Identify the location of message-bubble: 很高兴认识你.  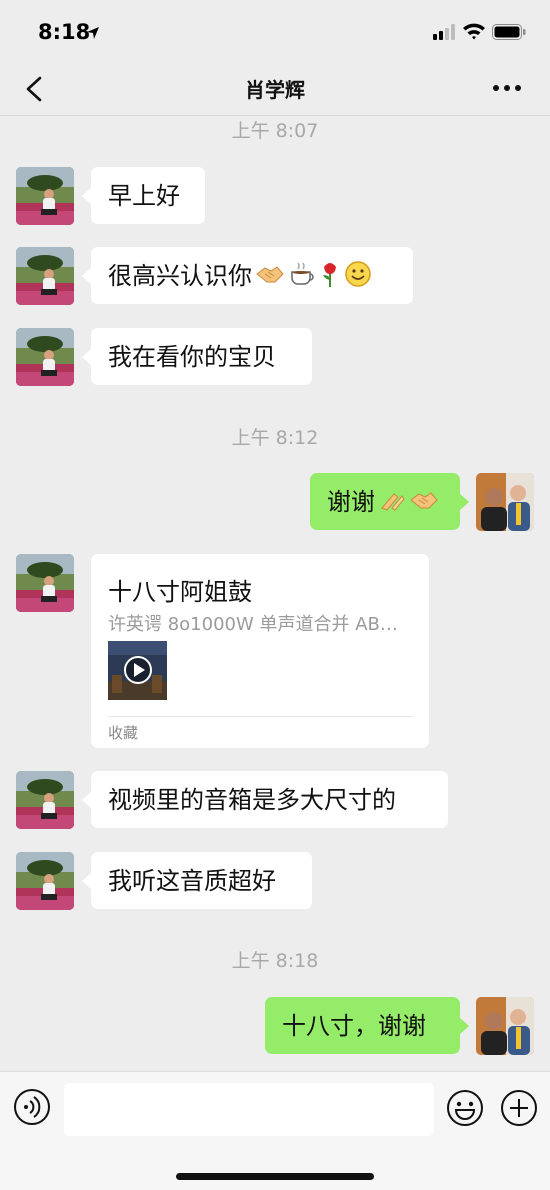
(252, 275).